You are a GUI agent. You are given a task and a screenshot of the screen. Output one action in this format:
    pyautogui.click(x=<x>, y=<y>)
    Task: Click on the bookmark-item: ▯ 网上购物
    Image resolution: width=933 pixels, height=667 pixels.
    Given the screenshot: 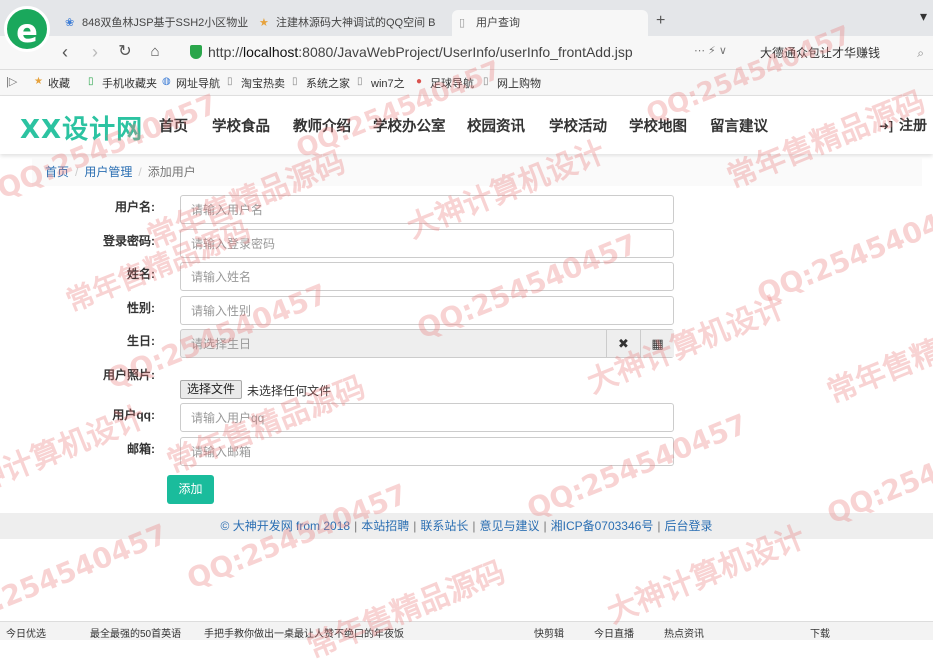 What is the action you would take?
    pyautogui.click(x=512, y=83)
    